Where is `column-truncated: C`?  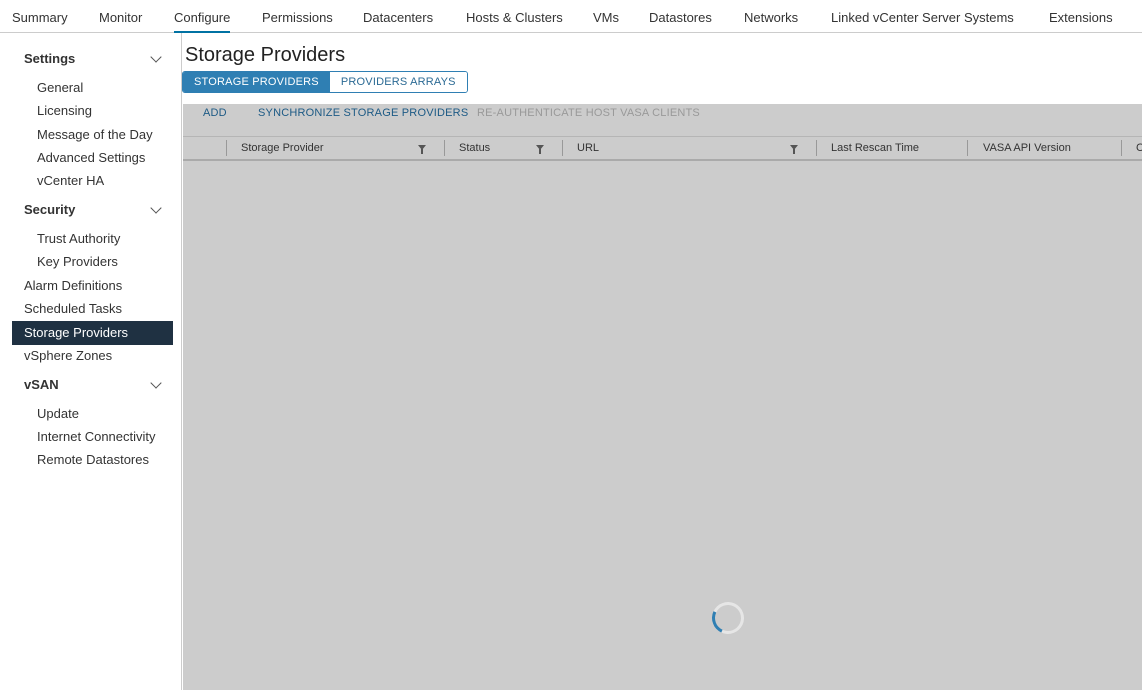
column-truncated: C is located at coordinates (1139, 148).